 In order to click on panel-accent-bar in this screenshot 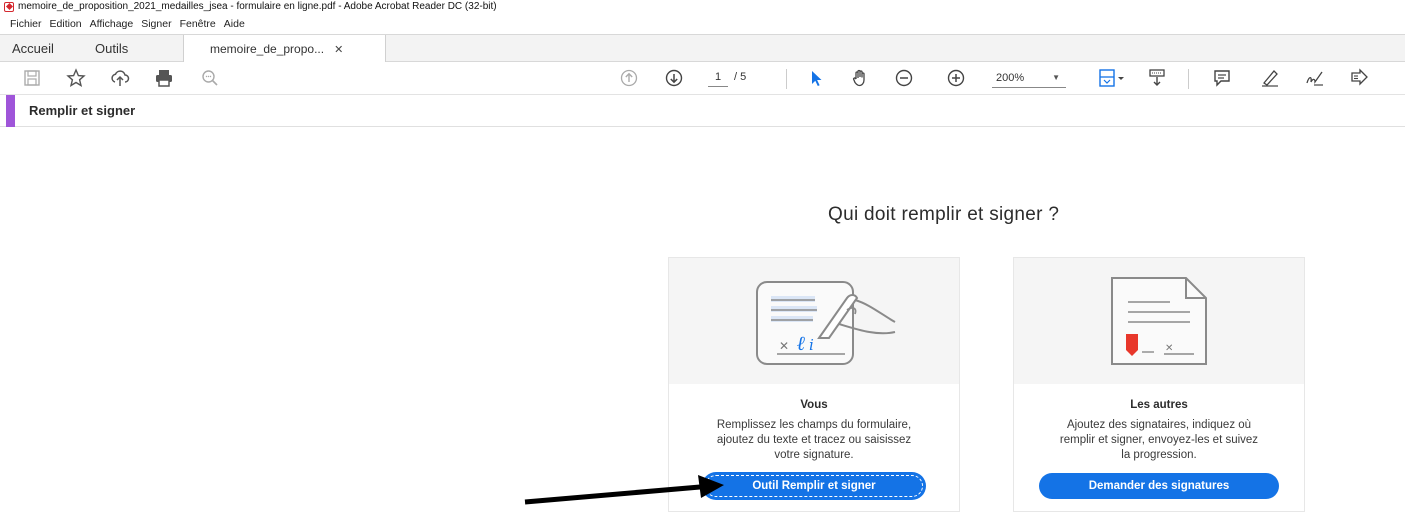, I will do `click(10, 111)`.